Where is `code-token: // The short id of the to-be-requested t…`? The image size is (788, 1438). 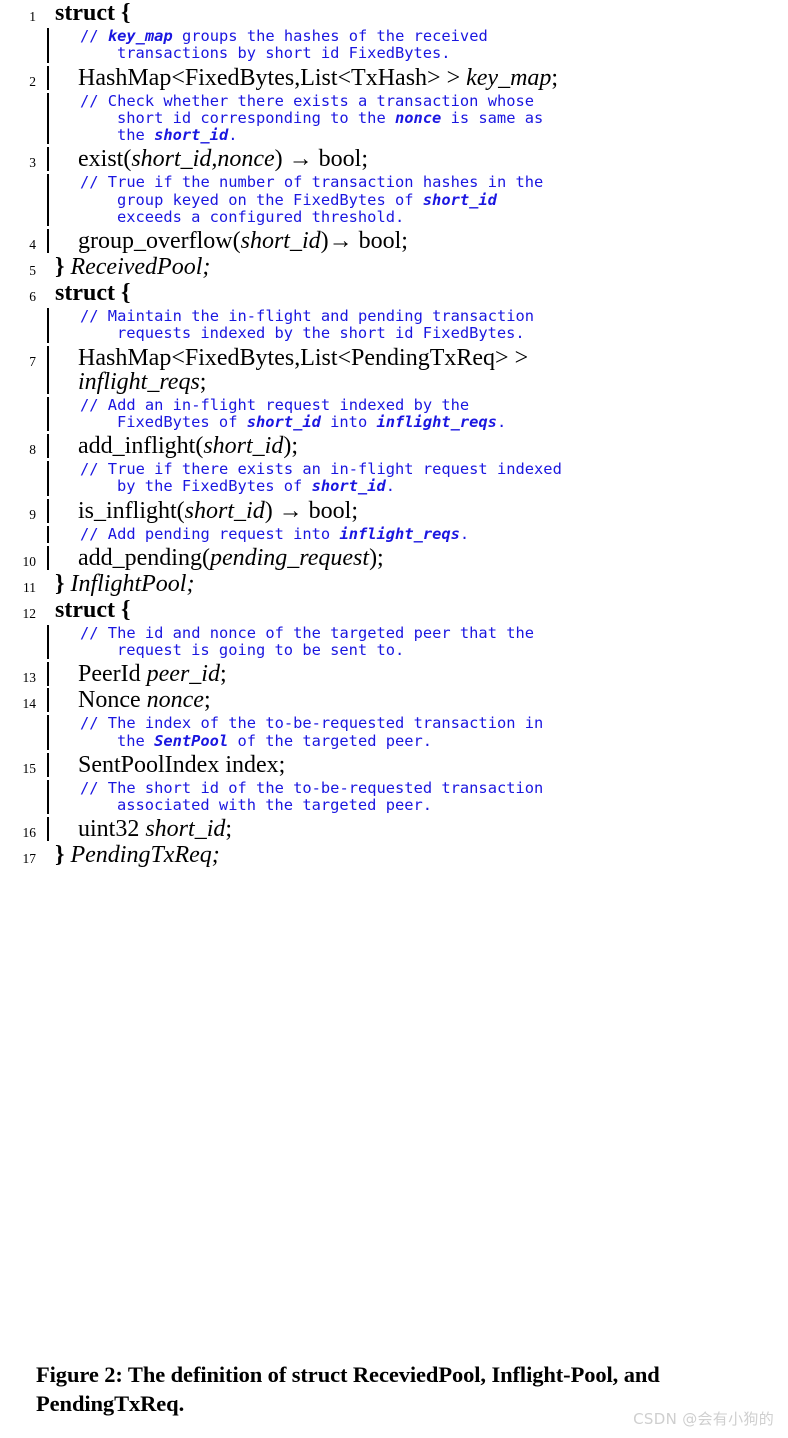
code-token: // The short id of the to-be-requested t… is located at coordinates (312, 787).